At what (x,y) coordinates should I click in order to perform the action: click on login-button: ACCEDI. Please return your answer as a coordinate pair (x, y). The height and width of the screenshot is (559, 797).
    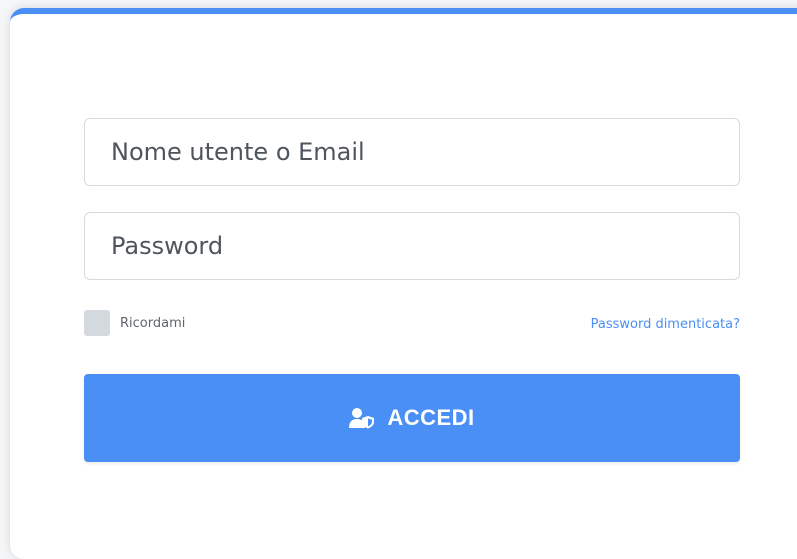
    Looking at the image, I should click on (412, 418).